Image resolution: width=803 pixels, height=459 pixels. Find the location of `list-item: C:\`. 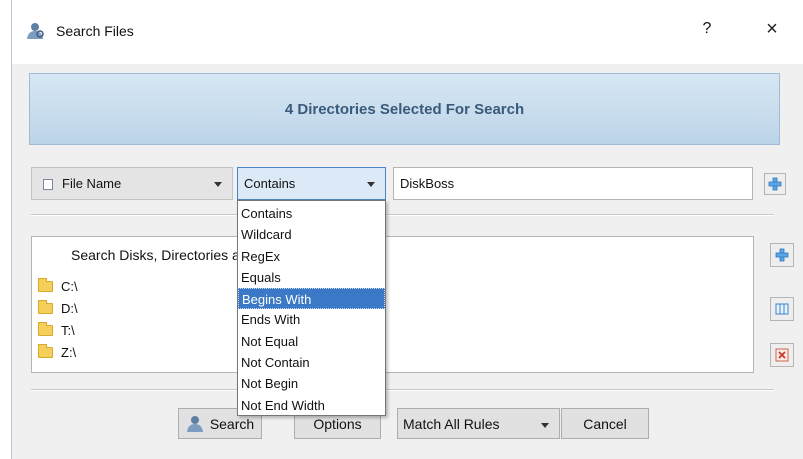

list-item: C:\ is located at coordinates (58, 286).